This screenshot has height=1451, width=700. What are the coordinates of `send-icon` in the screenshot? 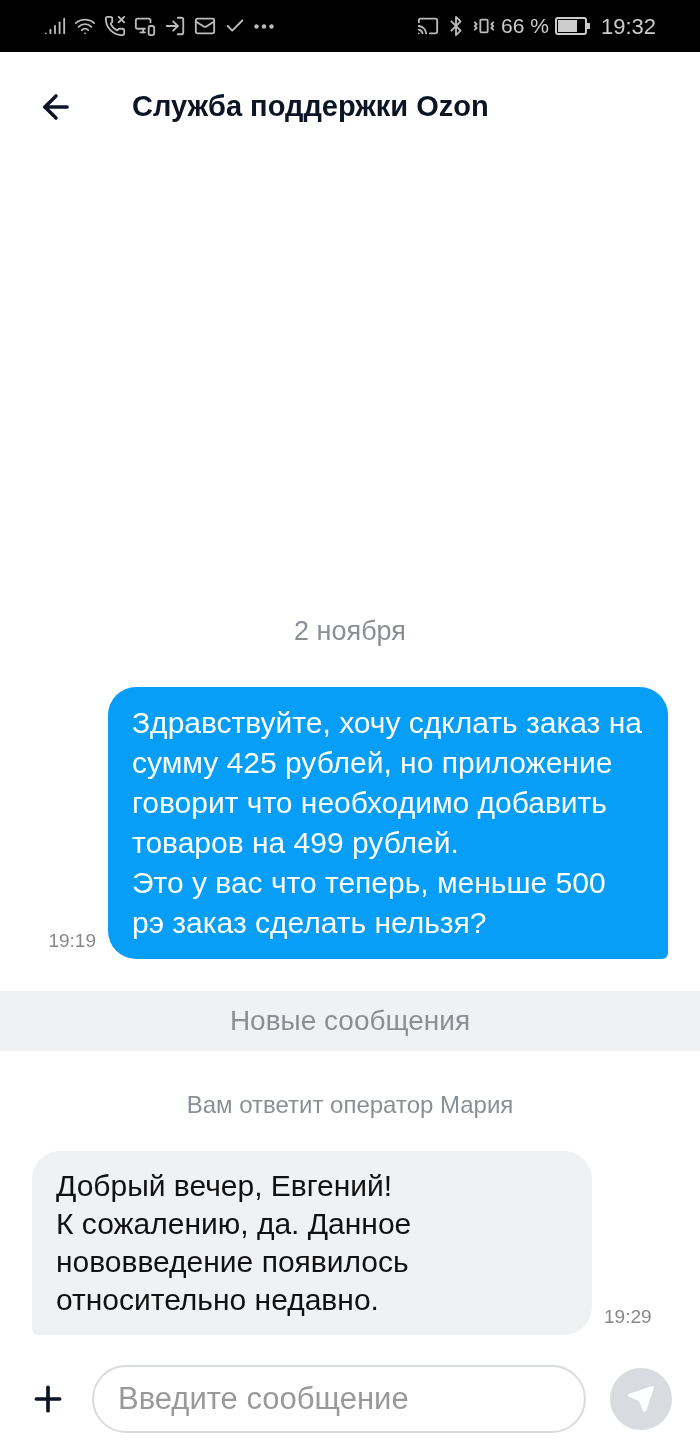 It's located at (641, 1399).